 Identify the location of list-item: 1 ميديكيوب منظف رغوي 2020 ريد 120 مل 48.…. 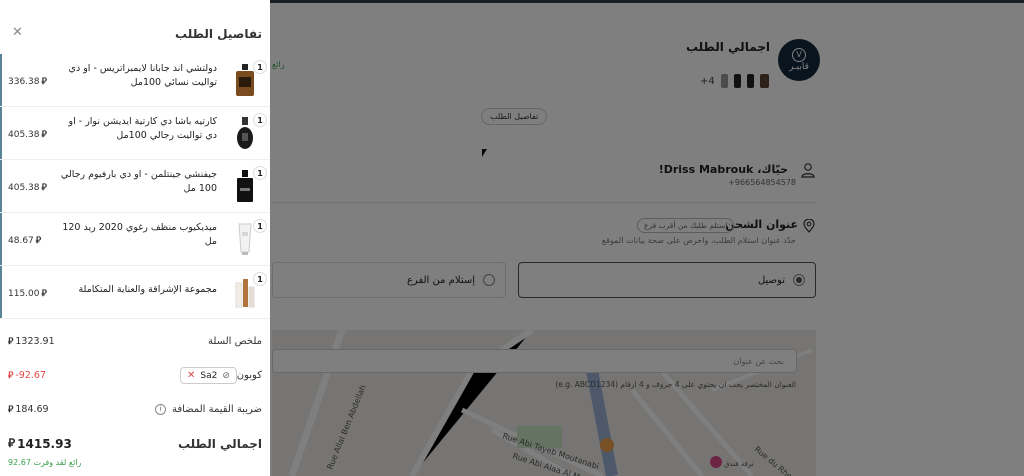
(135, 239).